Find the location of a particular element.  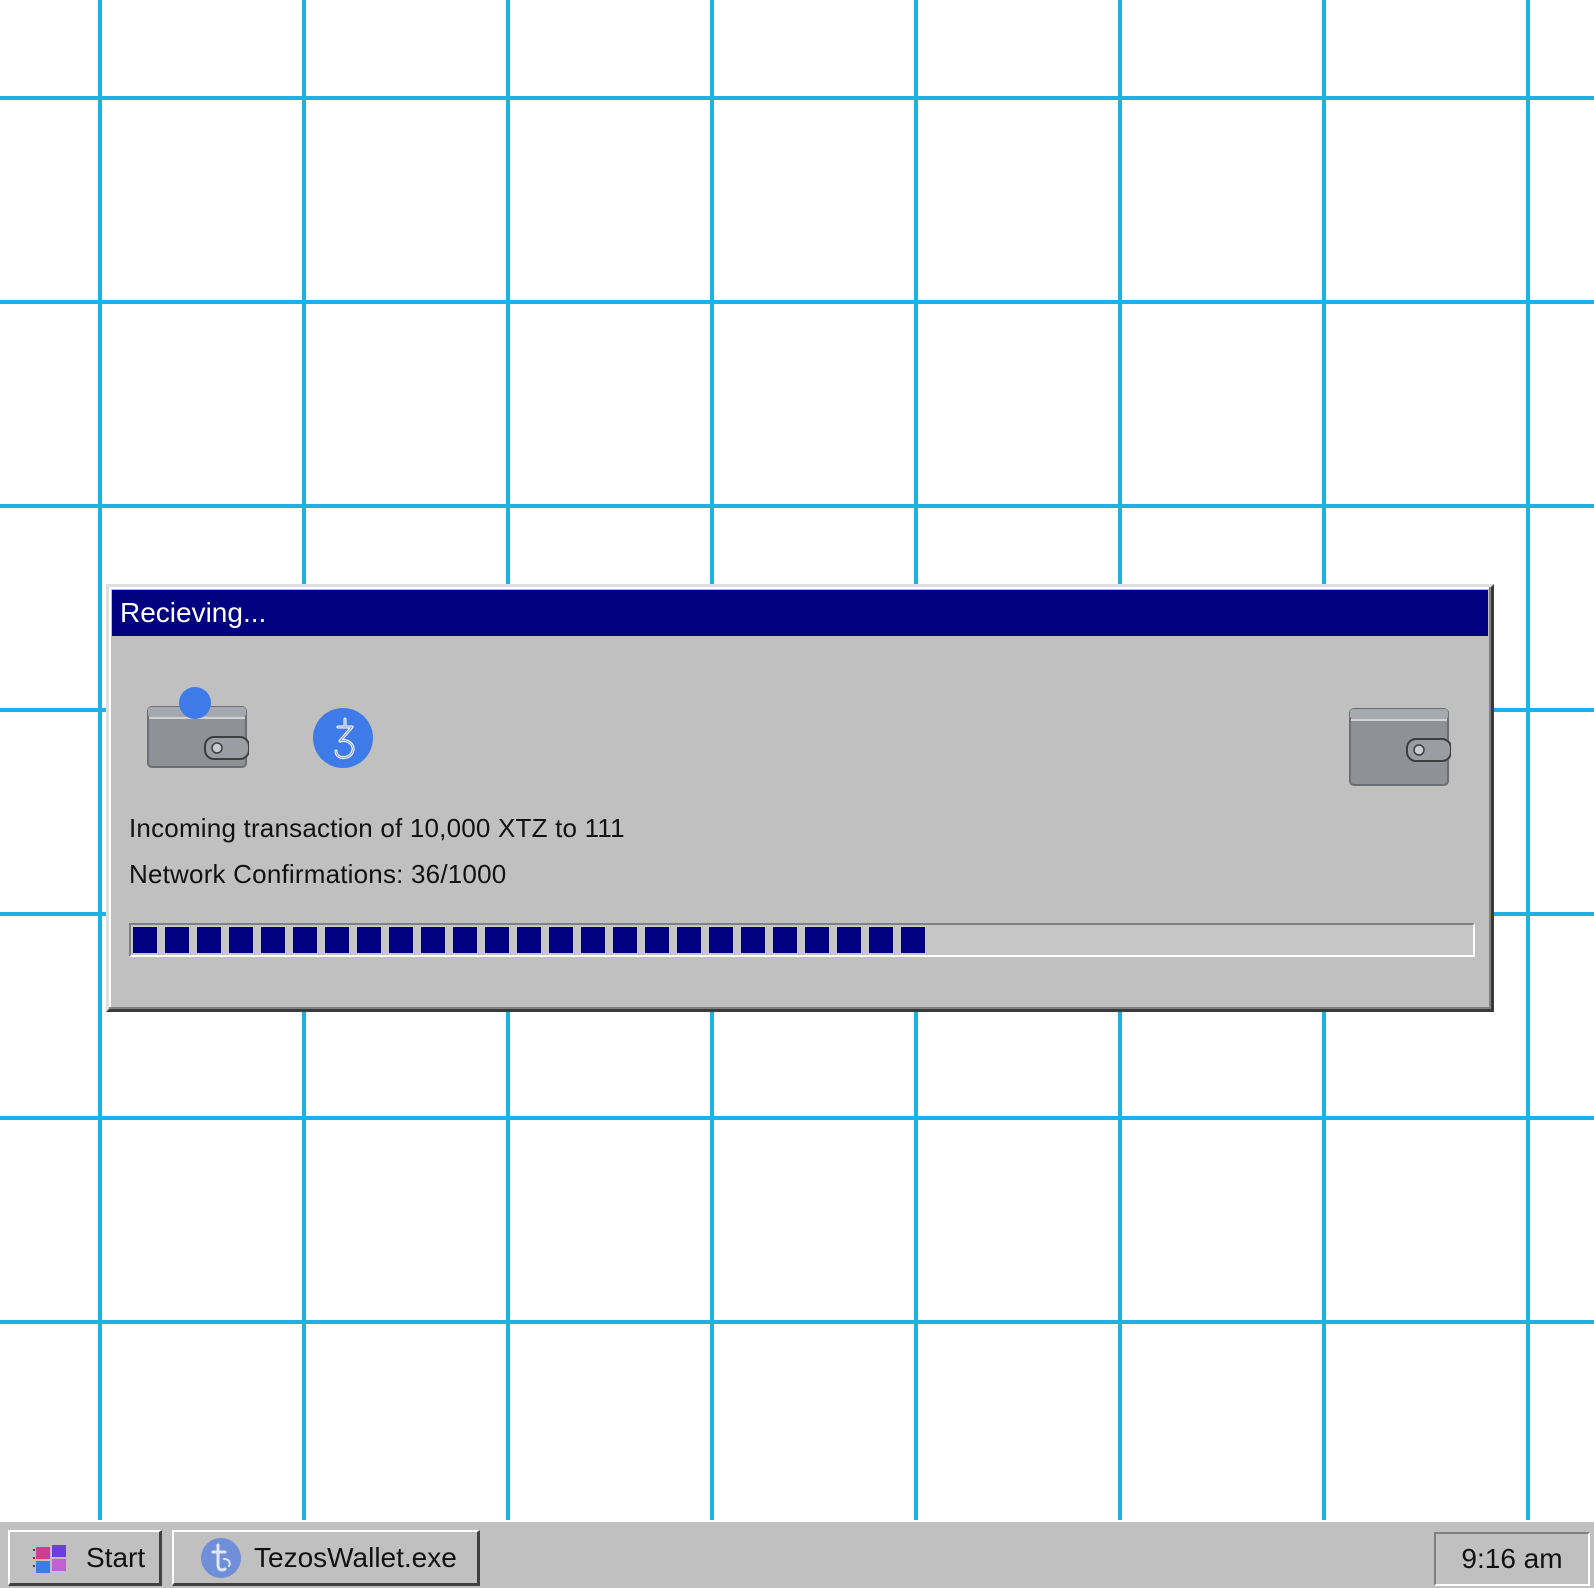

clock-time: 9:16 am is located at coordinates (1512, 1558).